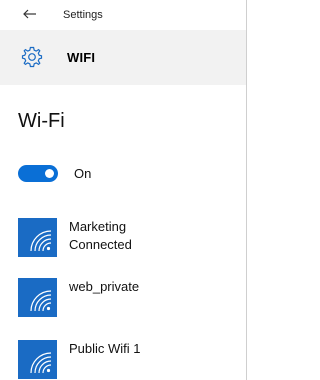  Describe the element at coordinates (32, 57) in the screenshot. I see `gear-icon` at that location.